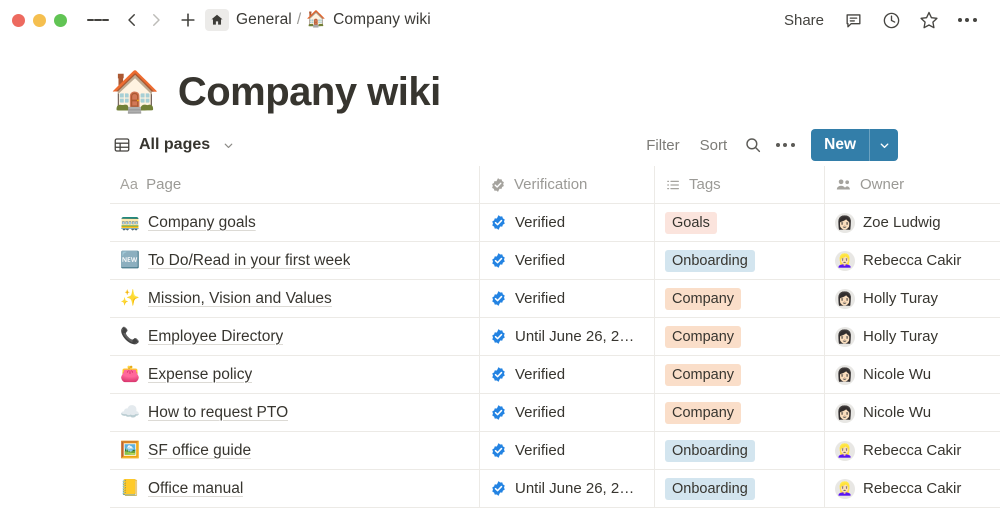 Image resolution: width=1000 pixels, height=525 pixels. What do you see at coordinates (295, 488) in the screenshot?
I see `cell-page: 📒 Office manual` at bounding box center [295, 488].